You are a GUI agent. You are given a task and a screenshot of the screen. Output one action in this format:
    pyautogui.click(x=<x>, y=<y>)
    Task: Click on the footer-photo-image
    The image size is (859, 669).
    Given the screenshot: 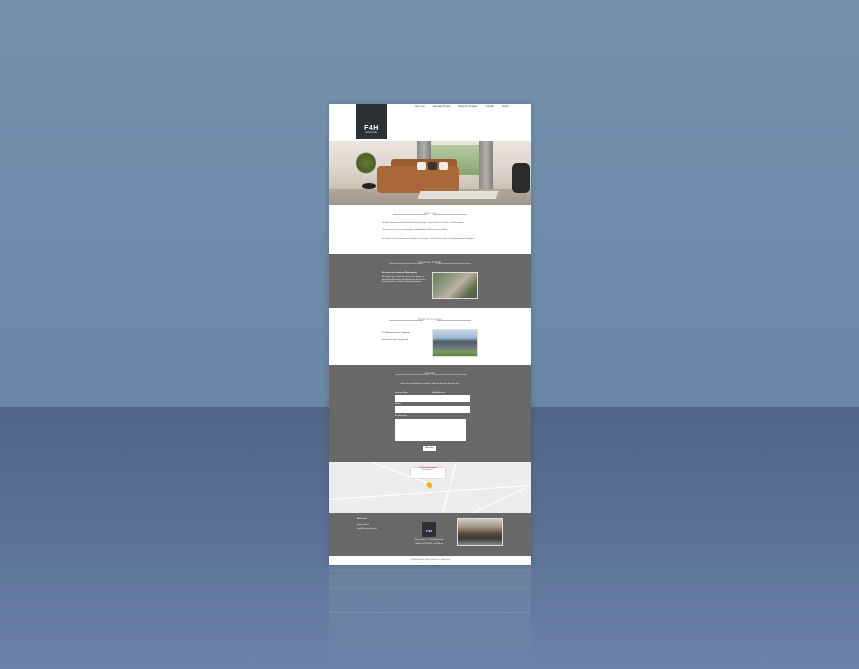 What is the action you would take?
    pyautogui.click(x=480, y=532)
    